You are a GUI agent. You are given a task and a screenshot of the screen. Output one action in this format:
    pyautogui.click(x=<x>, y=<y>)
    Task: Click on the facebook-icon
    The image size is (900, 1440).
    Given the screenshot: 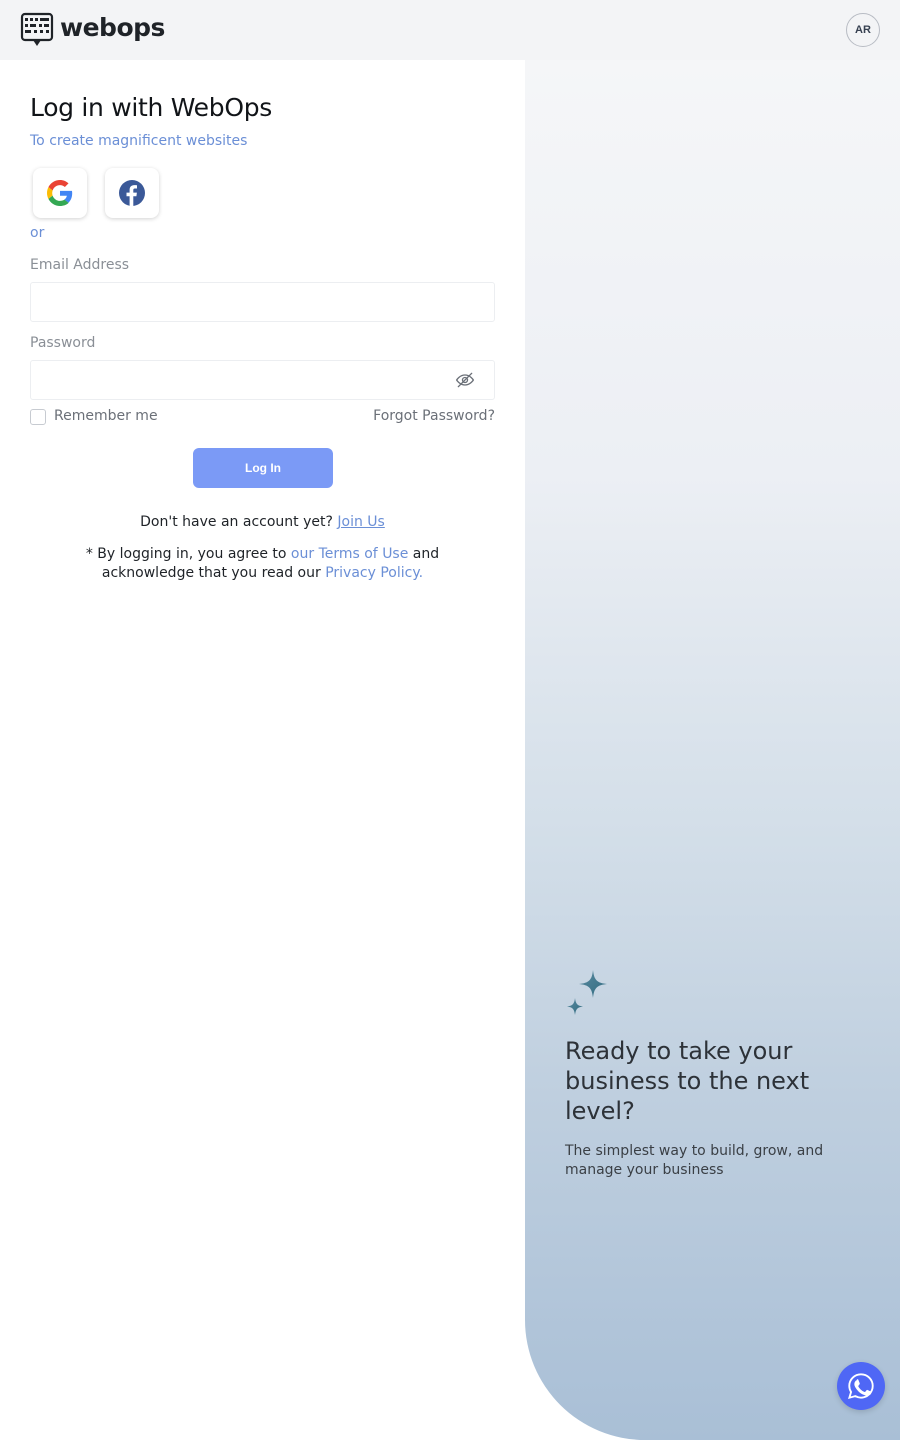 What is the action you would take?
    pyautogui.click(x=132, y=193)
    